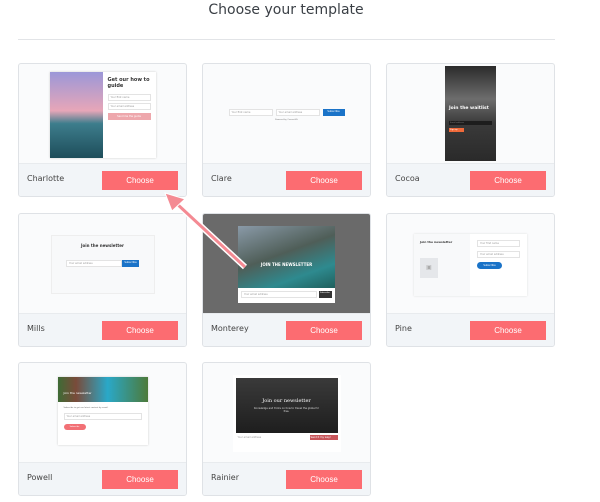 The width and height of the screenshot is (600, 502). Describe the element at coordinates (206, 231) in the screenshot. I see `annotation-arrow` at that location.